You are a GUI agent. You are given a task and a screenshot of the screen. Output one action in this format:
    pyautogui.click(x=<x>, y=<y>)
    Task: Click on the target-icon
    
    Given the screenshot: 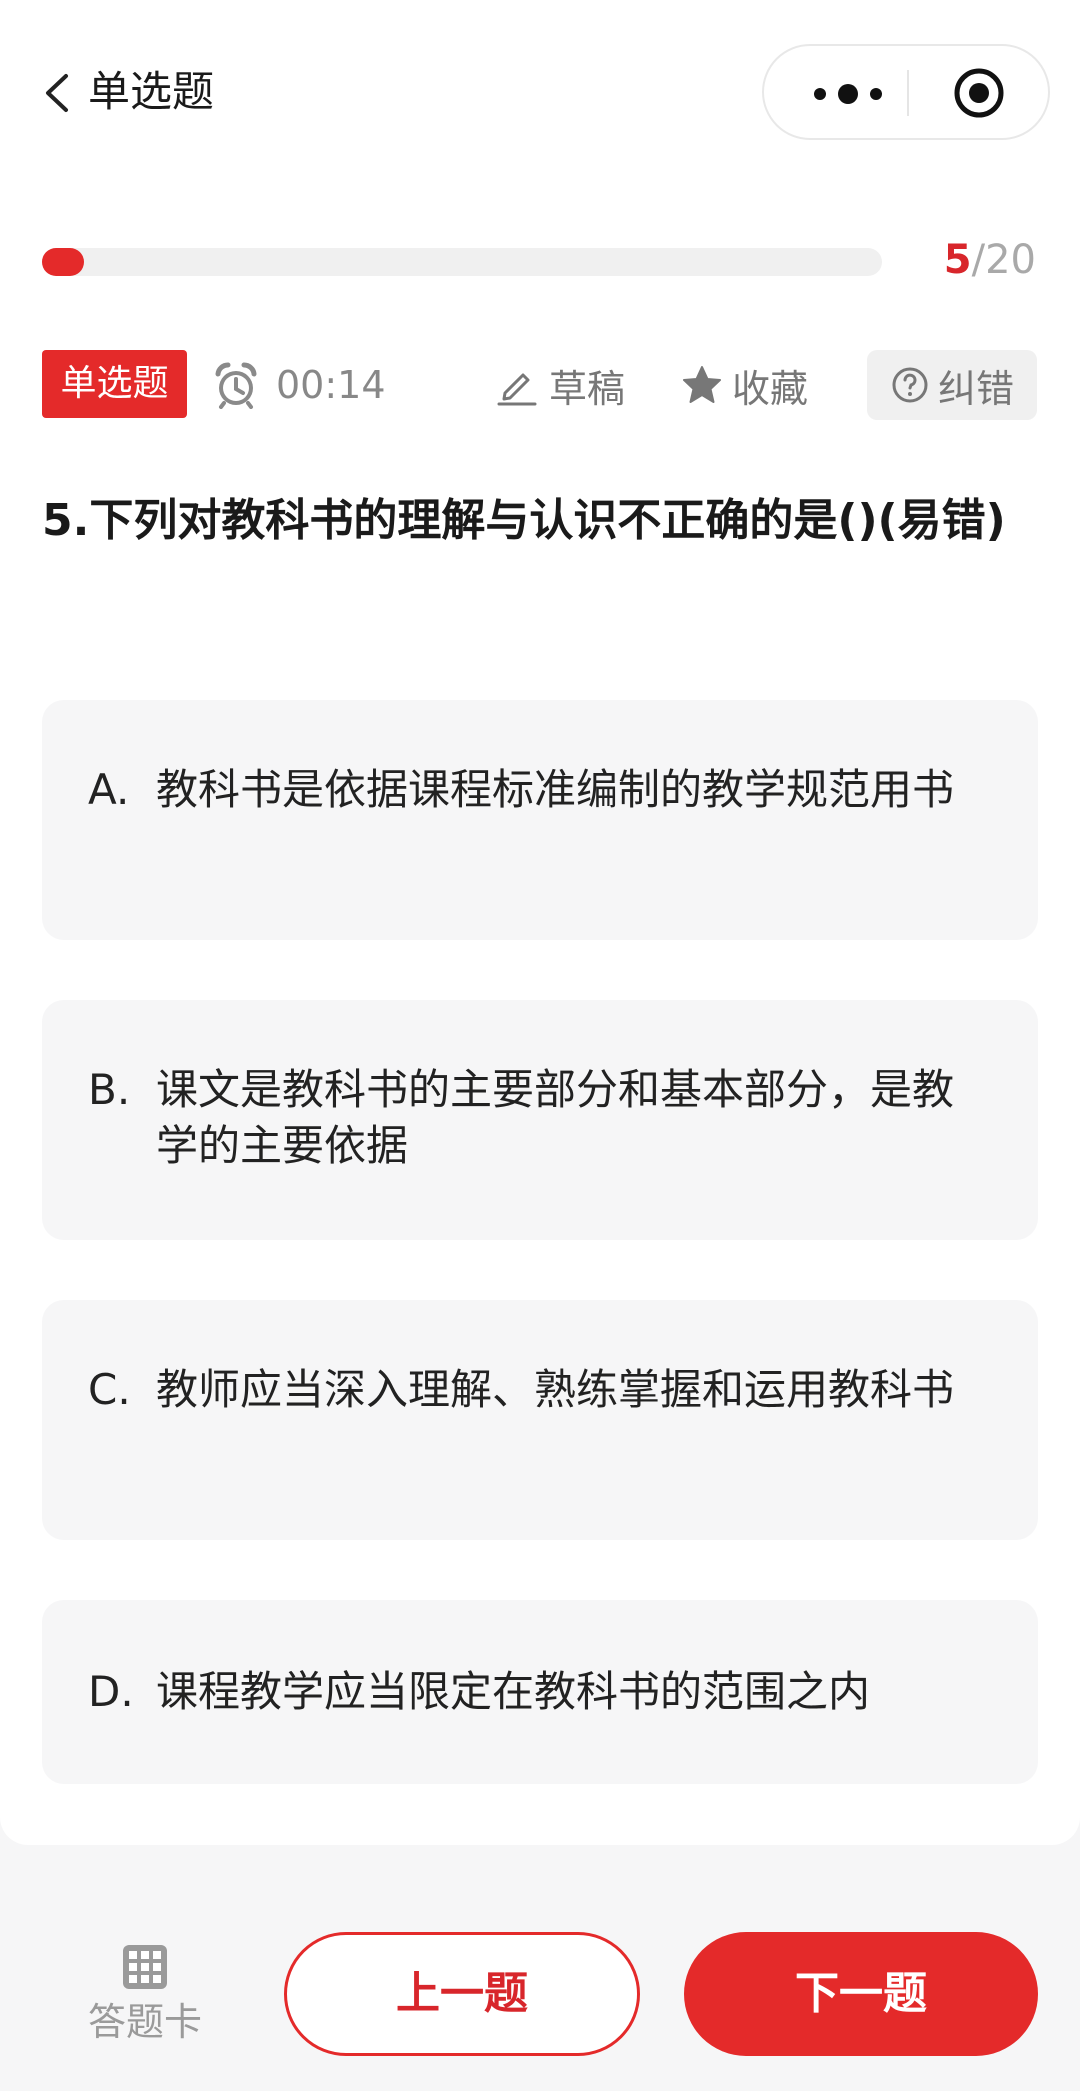 What is the action you would take?
    pyautogui.click(x=979, y=93)
    